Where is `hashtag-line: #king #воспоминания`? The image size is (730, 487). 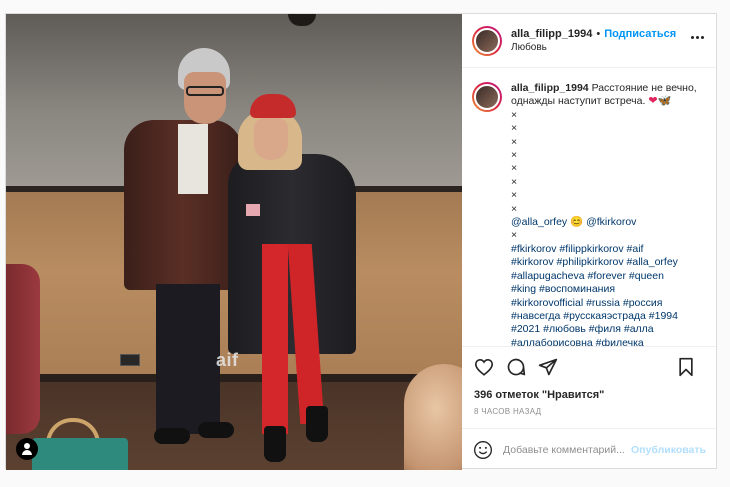 hashtag-line: #king #воспоминания is located at coordinates (608, 289).